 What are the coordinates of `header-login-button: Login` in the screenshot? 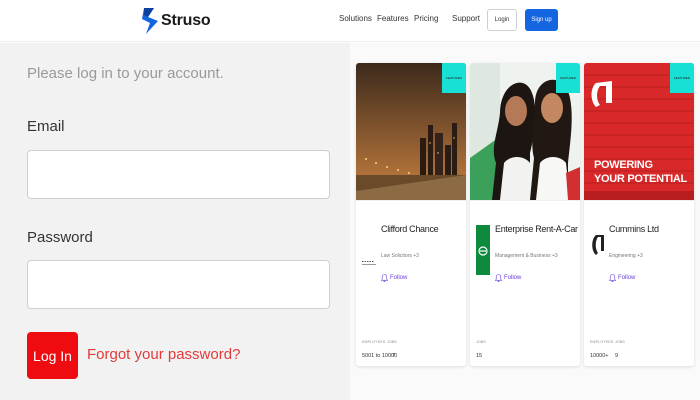 It's located at (502, 20).